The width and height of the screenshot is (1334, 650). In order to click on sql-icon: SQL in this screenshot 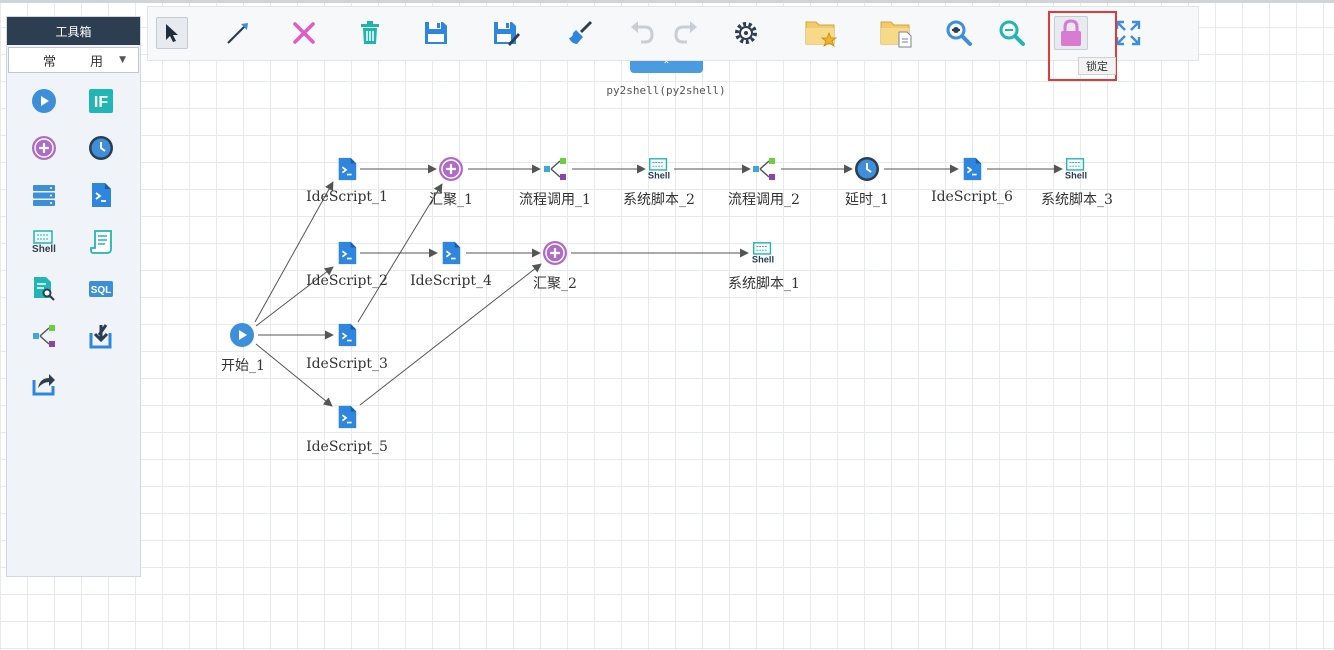, I will do `click(101, 289)`.